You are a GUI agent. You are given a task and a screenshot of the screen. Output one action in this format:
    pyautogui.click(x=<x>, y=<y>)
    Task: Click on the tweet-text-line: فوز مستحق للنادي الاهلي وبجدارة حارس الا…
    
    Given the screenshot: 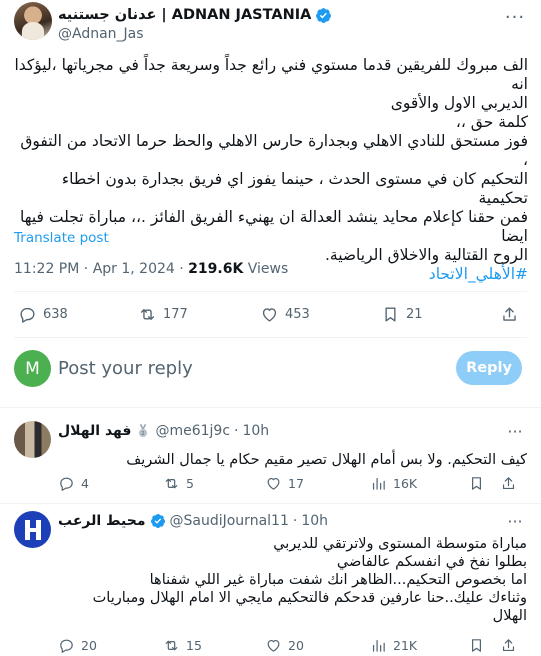 What is the action you would take?
    pyautogui.click(x=274, y=150)
    